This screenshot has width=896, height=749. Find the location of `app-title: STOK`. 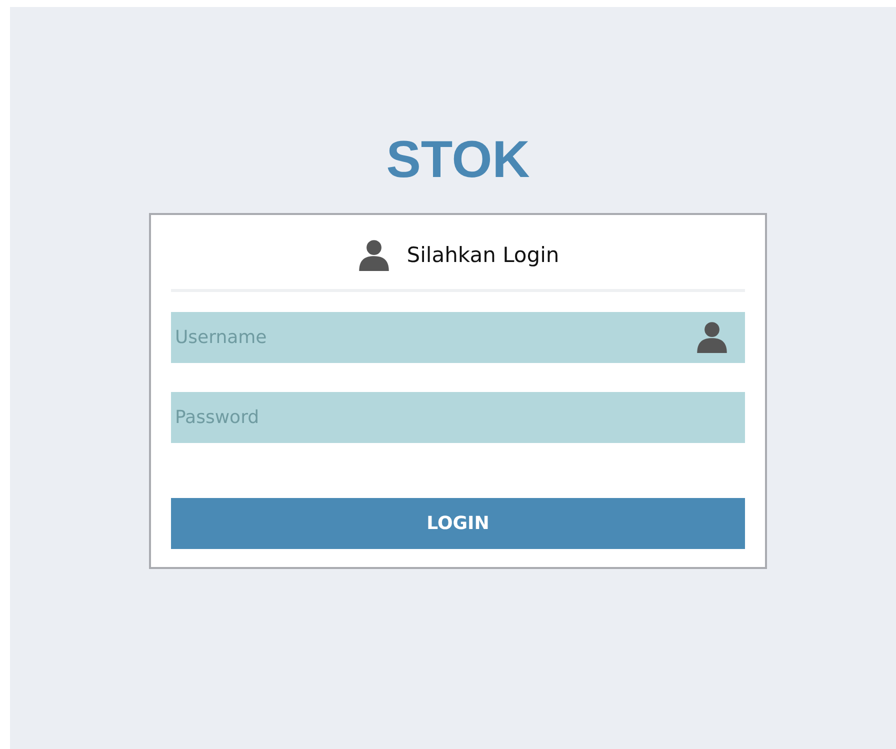

app-title: STOK is located at coordinates (458, 160).